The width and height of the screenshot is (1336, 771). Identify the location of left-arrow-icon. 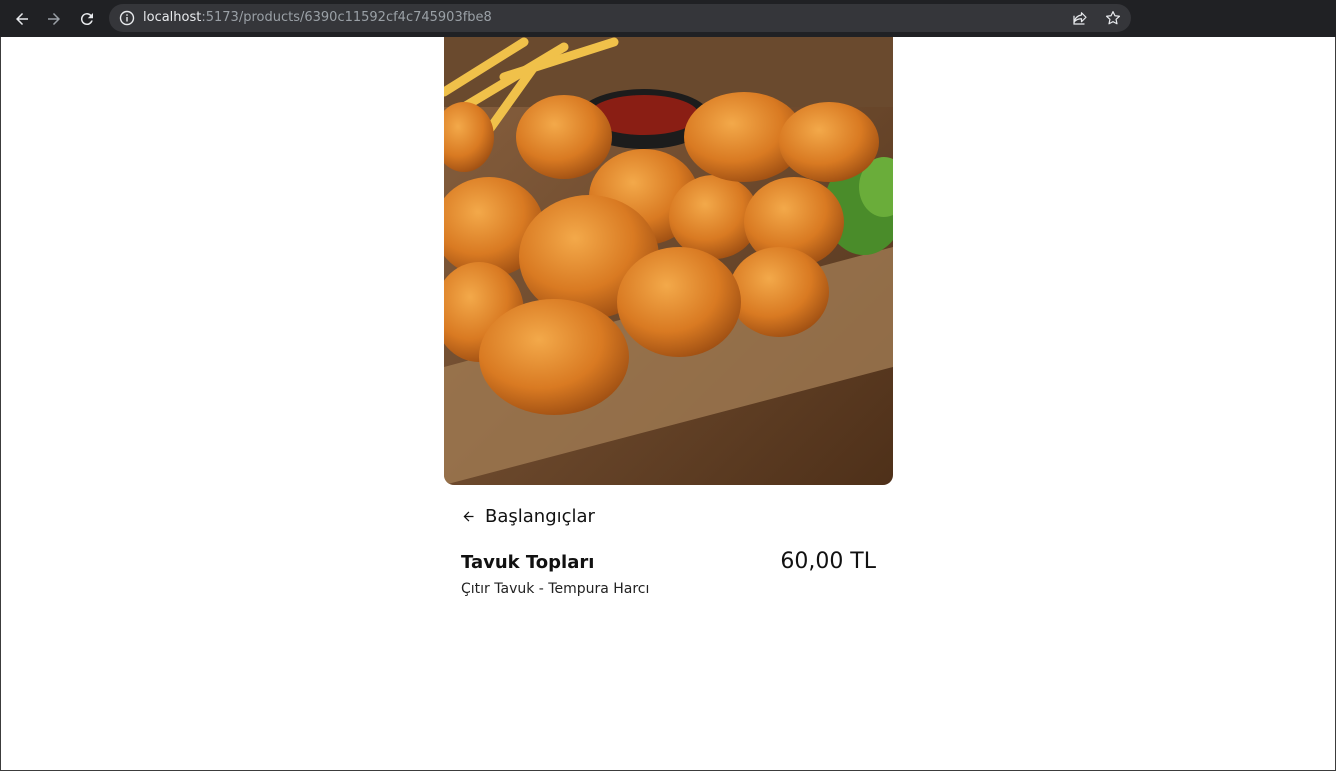
(468, 516).